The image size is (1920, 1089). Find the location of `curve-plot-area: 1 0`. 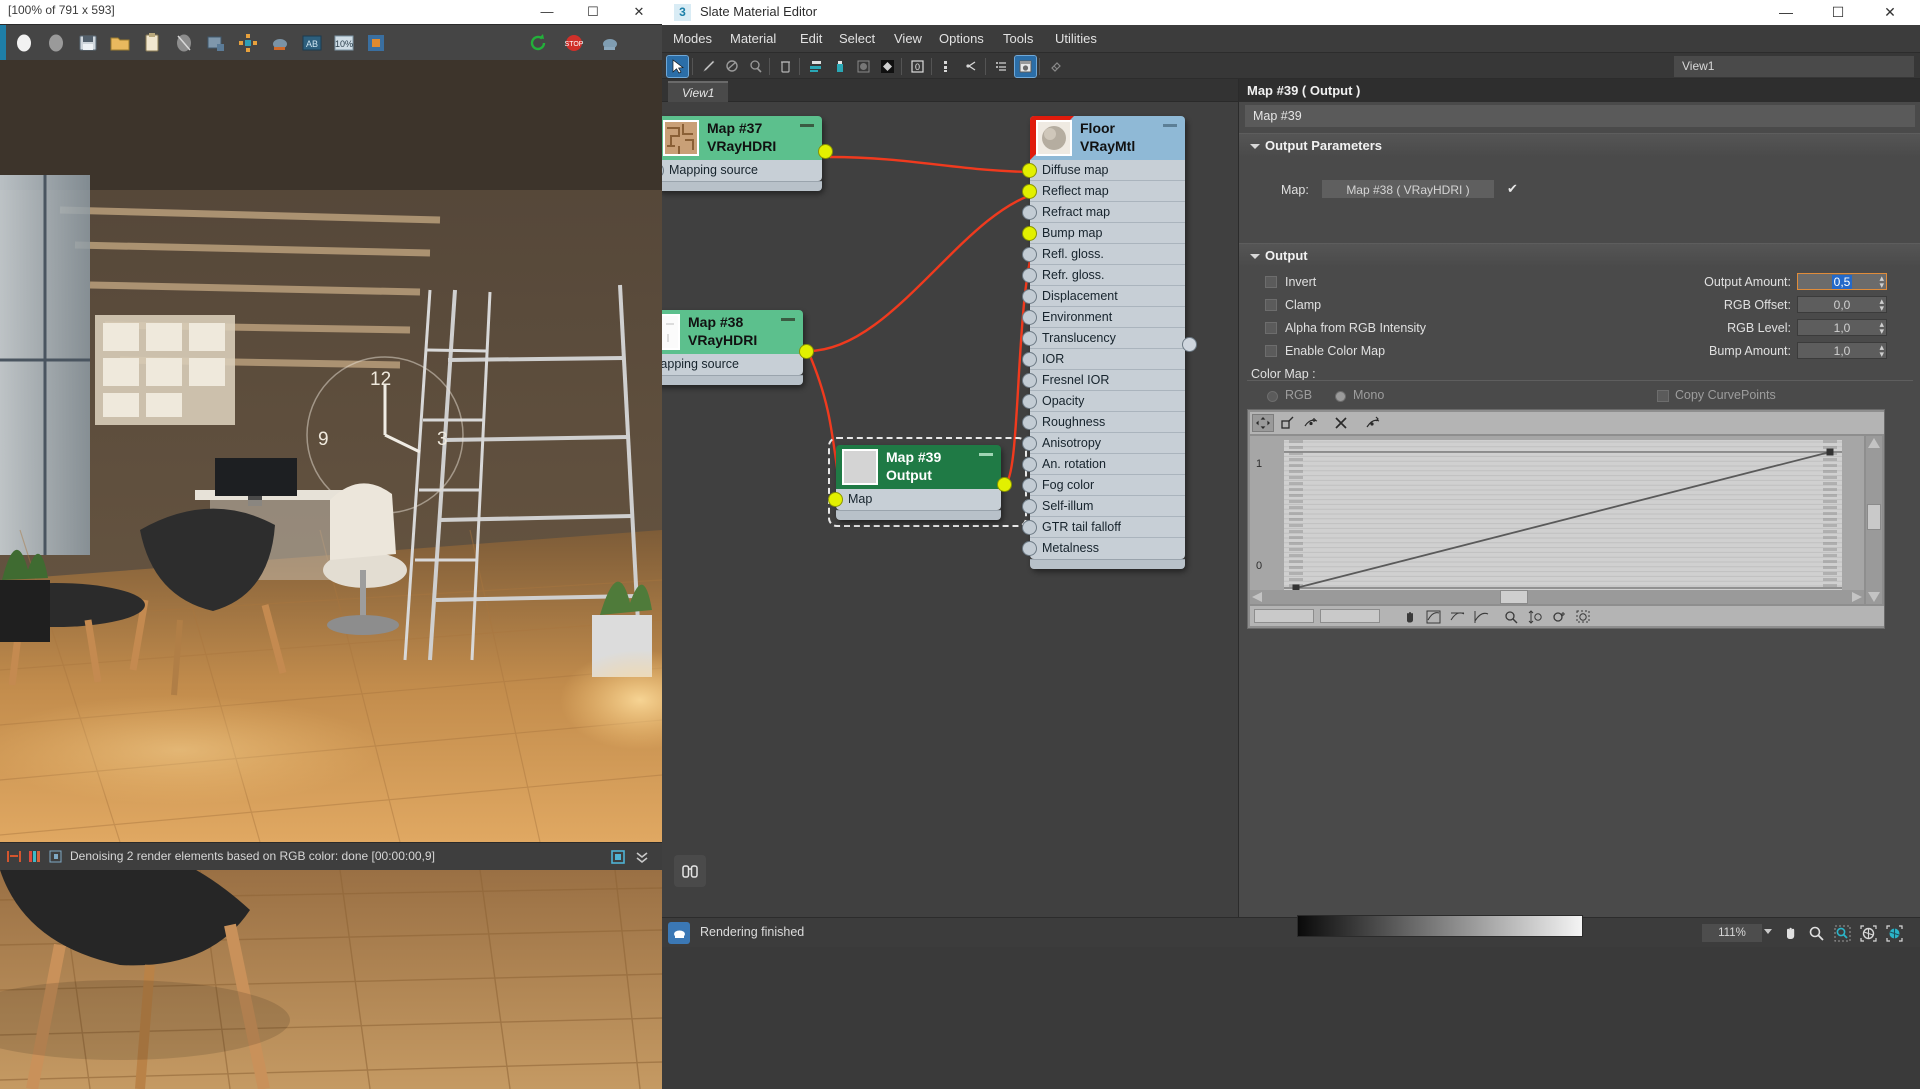

curve-plot-area: 1 0 is located at coordinates (1557, 520).